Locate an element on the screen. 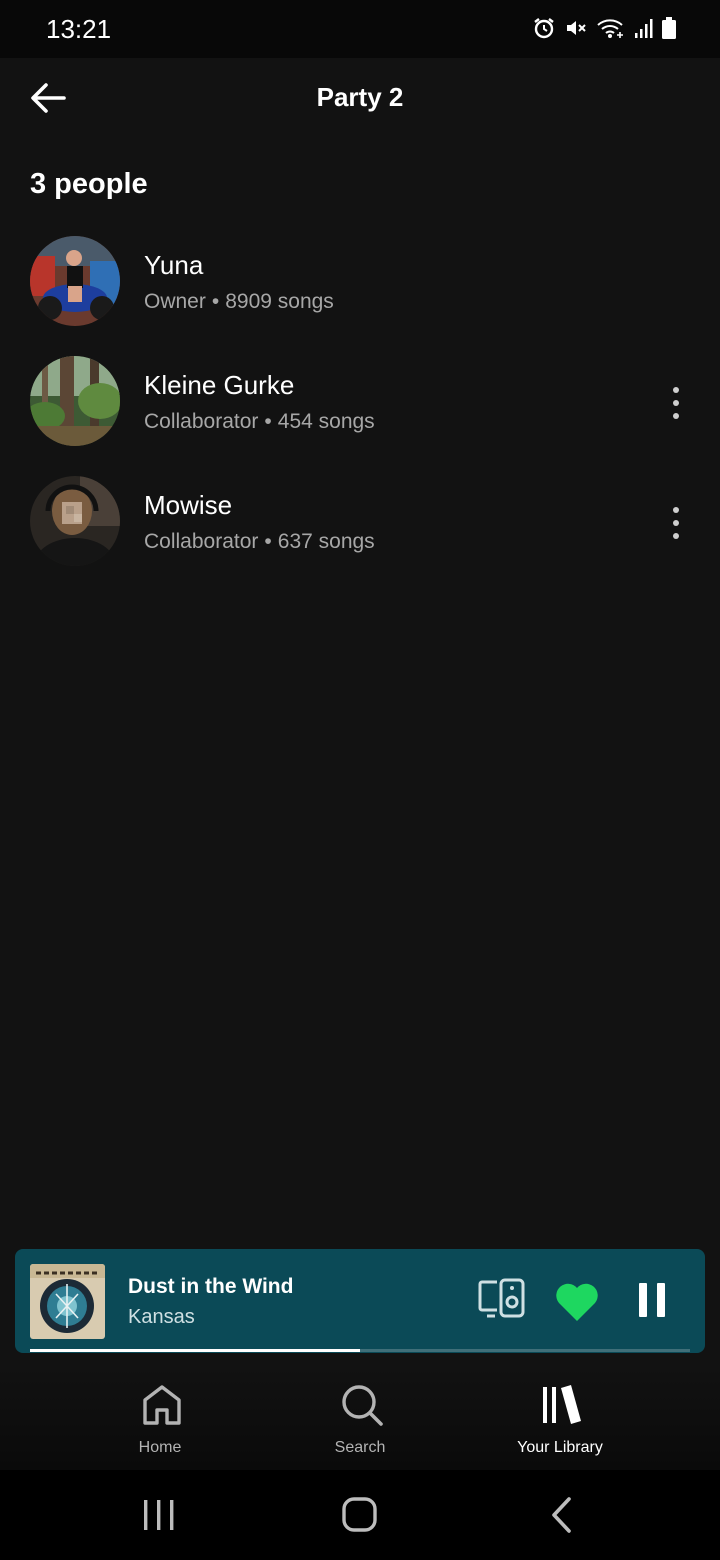 The image size is (720, 1560). playback-progress-fill is located at coordinates (195, 1350).